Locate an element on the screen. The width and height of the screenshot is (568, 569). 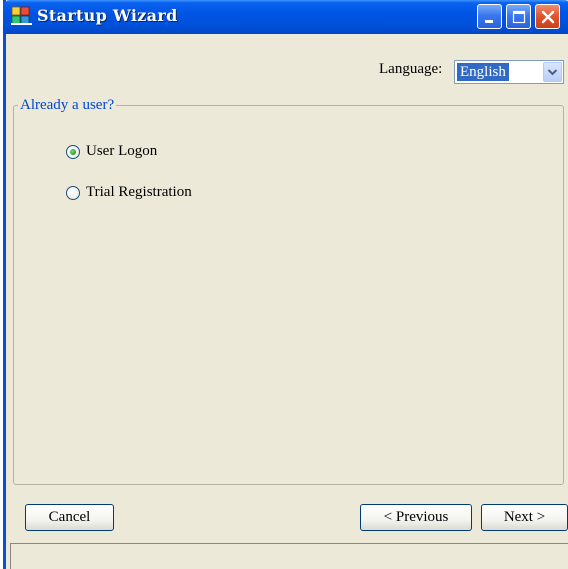
maximize-button is located at coordinates (518, 16).